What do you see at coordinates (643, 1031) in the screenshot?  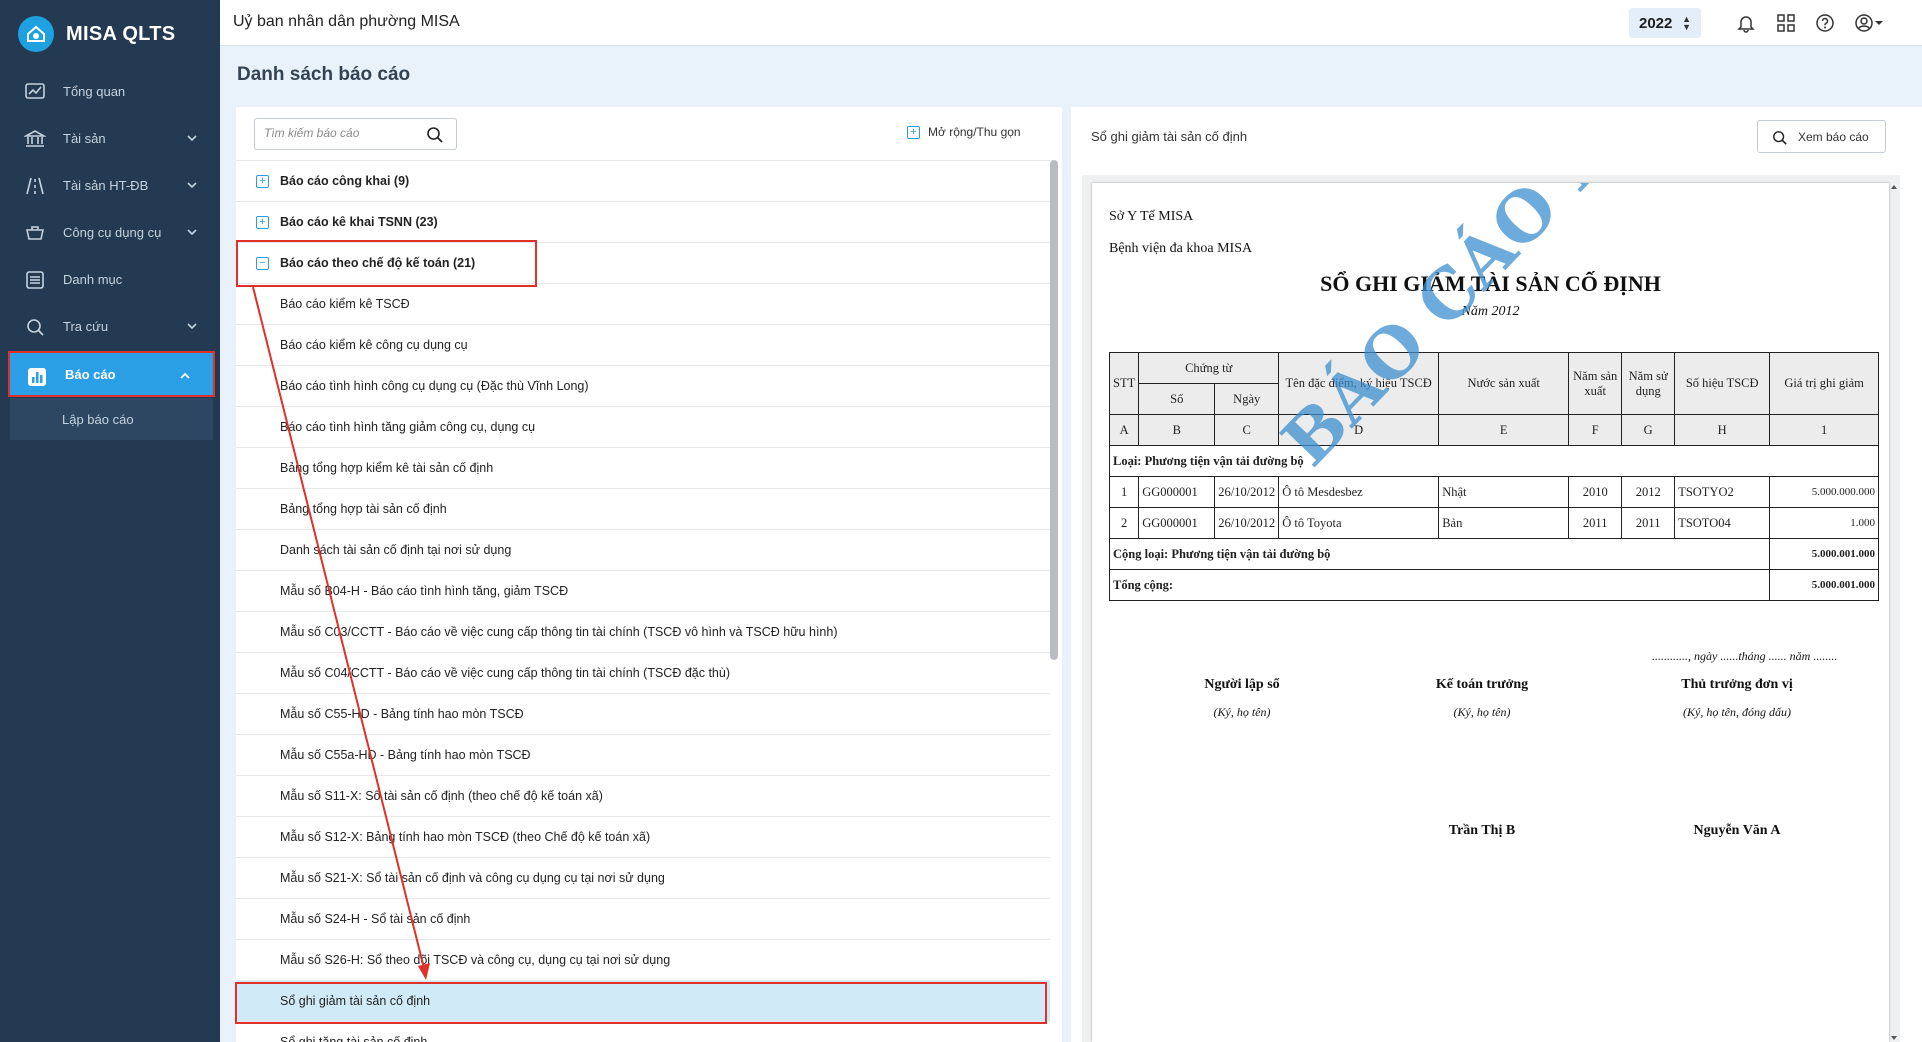 I see `report-item: Sổ ghi tăng tài sản cố định` at bounding box center [643, 1031].